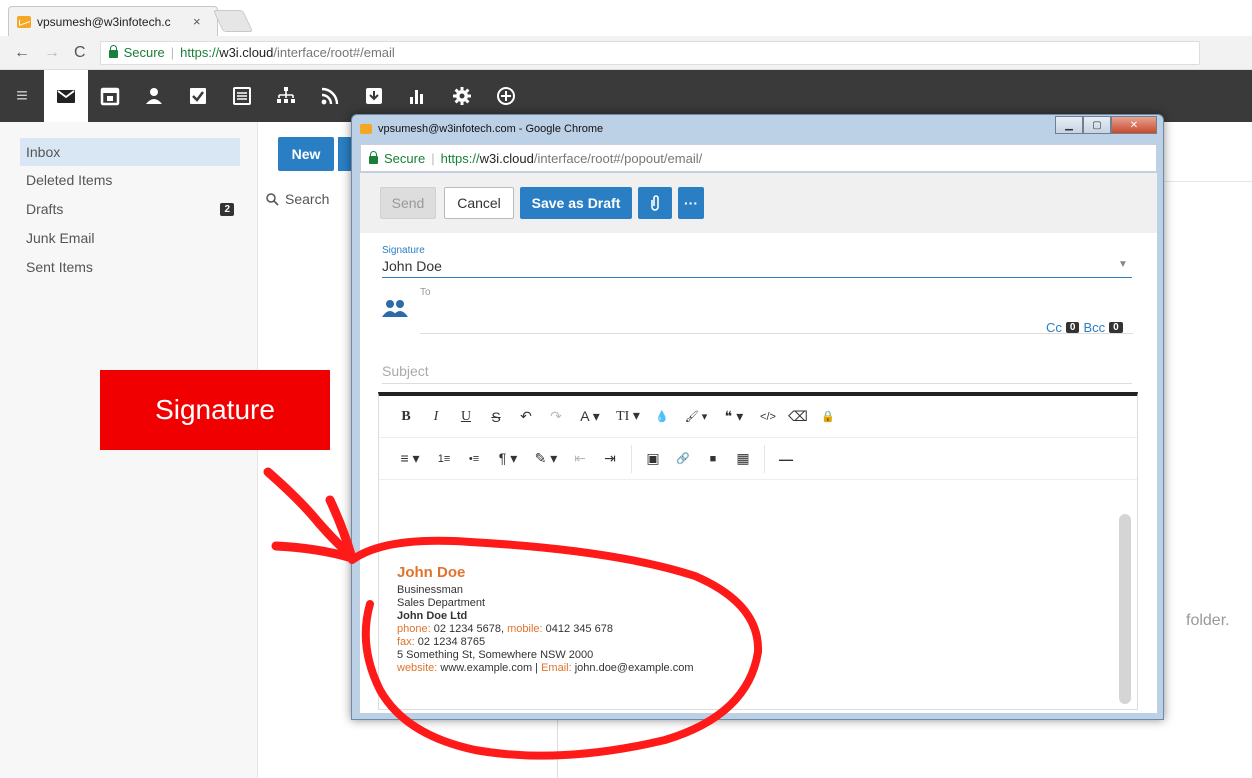 Image resolution: width=1252 pixels, height=778 pixels. Describe the element at coordinates (556, 668) in the screenshot. I see `email-label: Email:` at that location.